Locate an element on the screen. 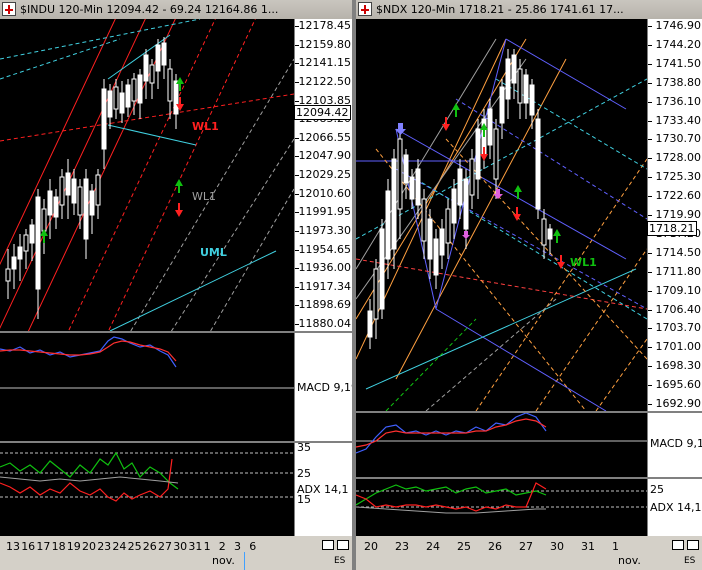 Image resolution: width=702 pixels, height=570 pixels. date-label: 18 is located at coordinates (58, 546).